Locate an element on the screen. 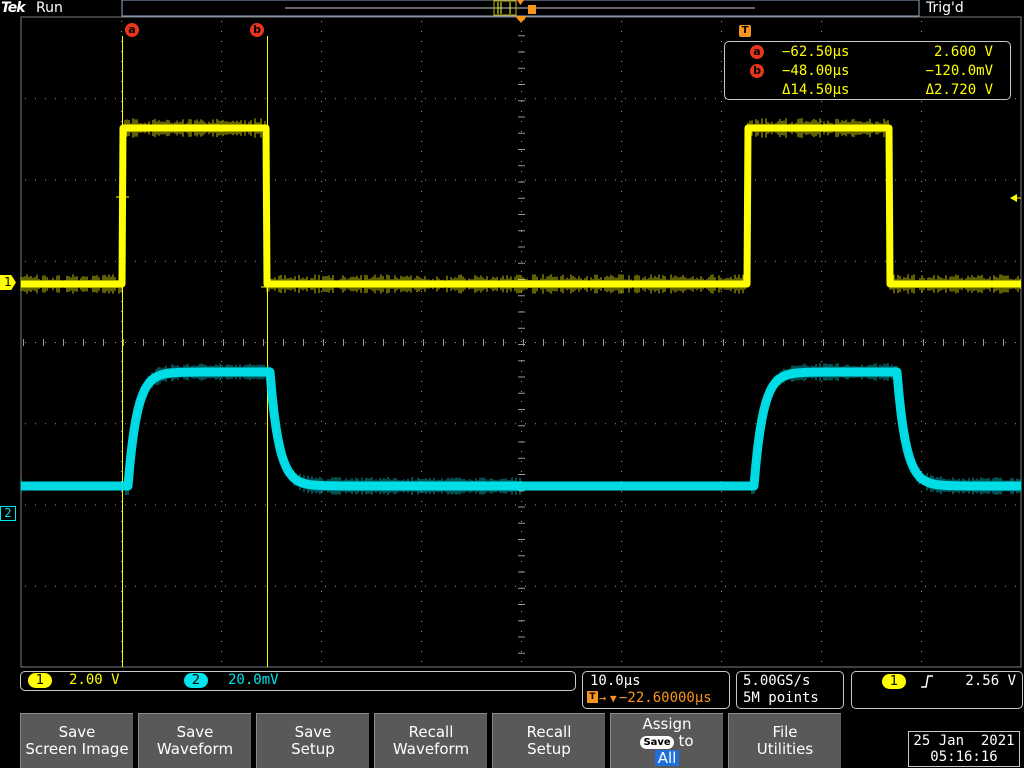  cursor-delta-time: Δ14.50µs is located at coordinates (816, 90).